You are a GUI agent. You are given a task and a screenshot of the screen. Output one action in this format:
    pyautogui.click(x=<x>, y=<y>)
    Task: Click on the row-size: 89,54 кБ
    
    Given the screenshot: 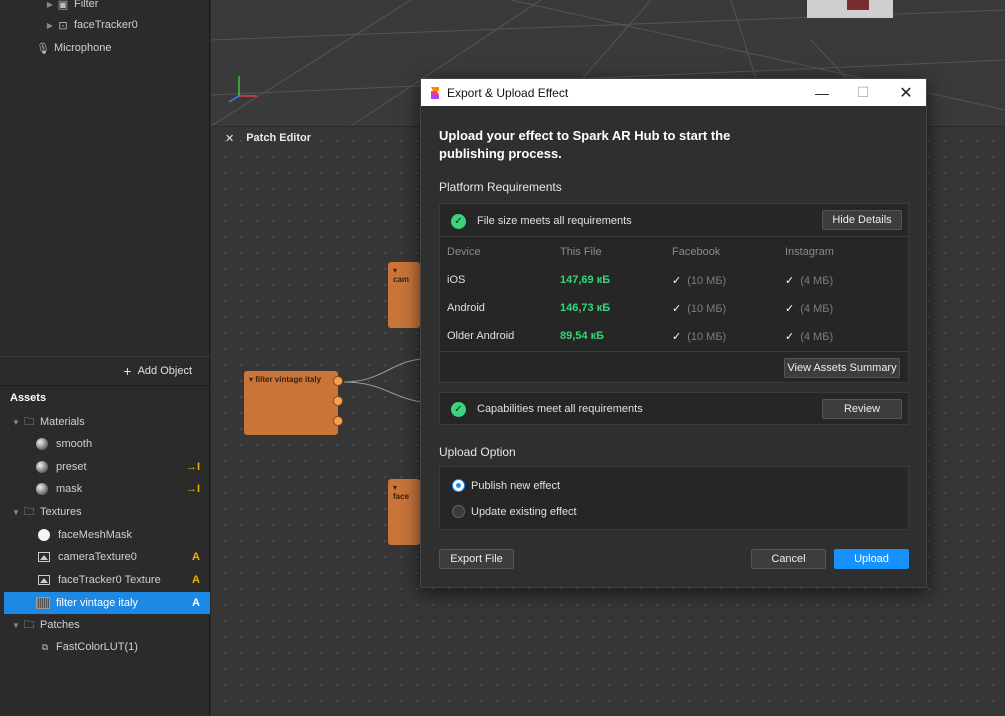 What is the action you would take?
    pyautogui.click(x=582, y=336)
    